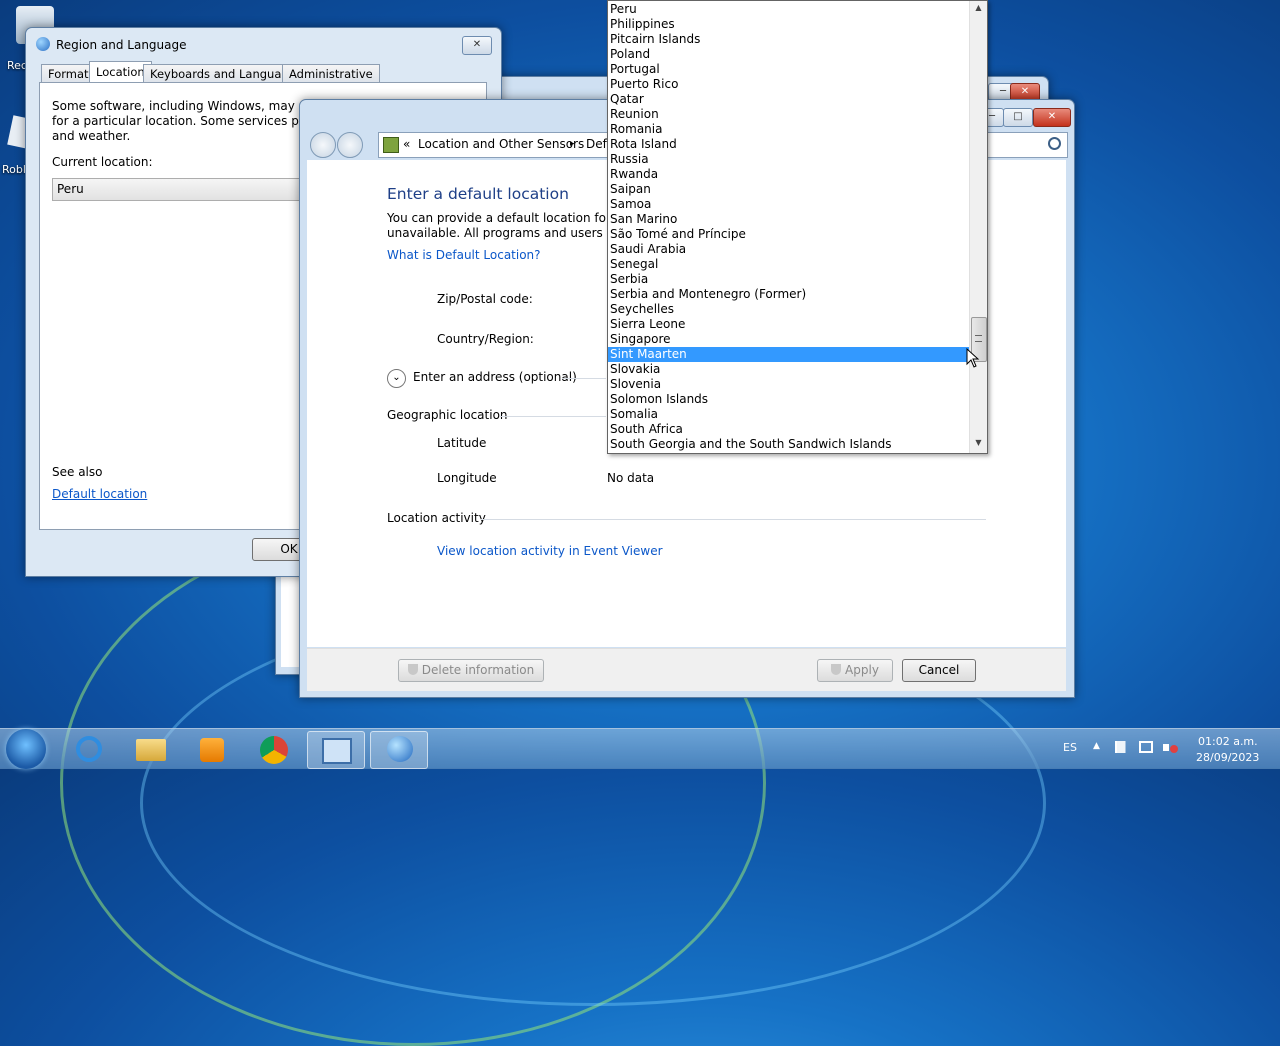  What do you see at coordinates (14, 169) in the screenshot?
I see `roblox-label: Robl` at bounding box center [14, 169].